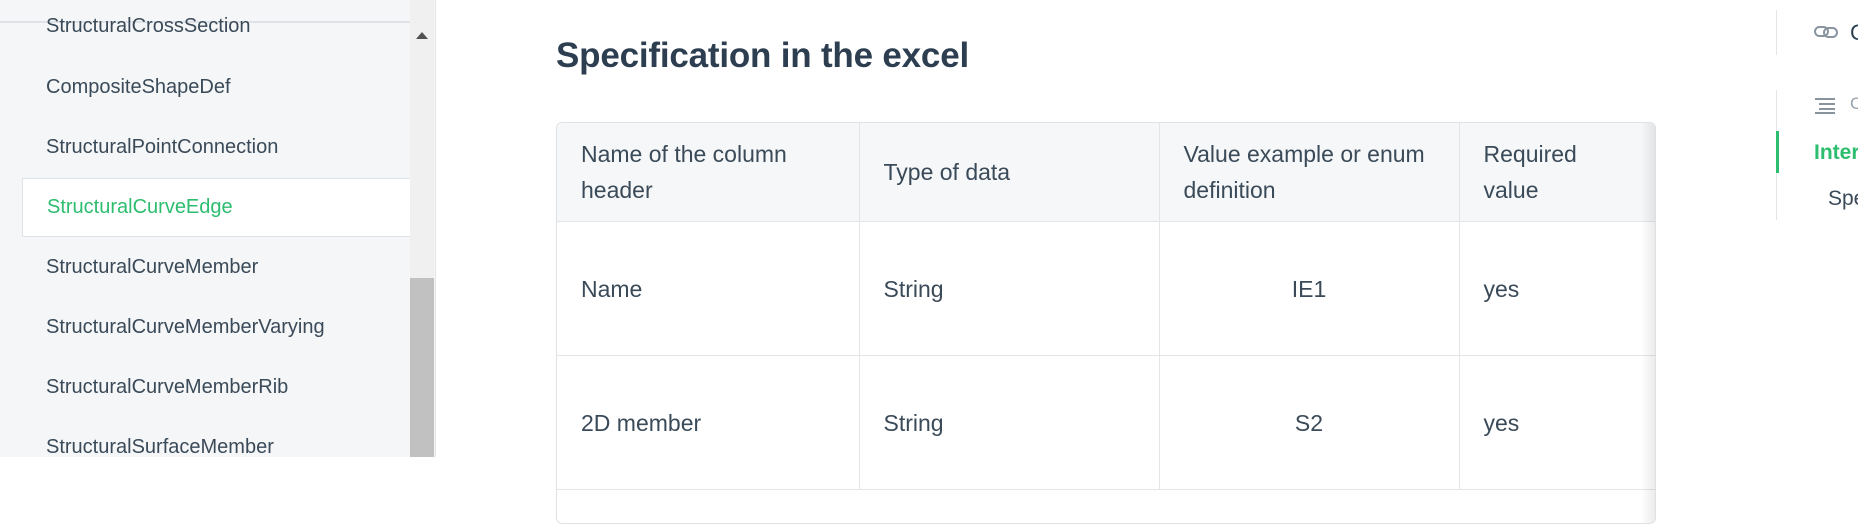 This screenshot has height=524, width=1858. I want to click on page-title: Specification in the excel, so click(762, 55).